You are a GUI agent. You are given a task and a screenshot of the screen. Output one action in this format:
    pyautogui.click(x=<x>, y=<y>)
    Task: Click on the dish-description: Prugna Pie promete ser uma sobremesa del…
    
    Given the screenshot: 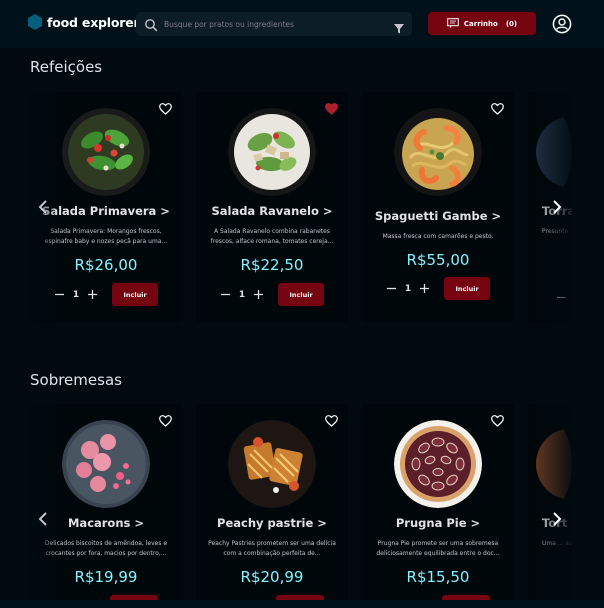 What is the action you would take?
    pyautogui.click(x=438, y=548)
    